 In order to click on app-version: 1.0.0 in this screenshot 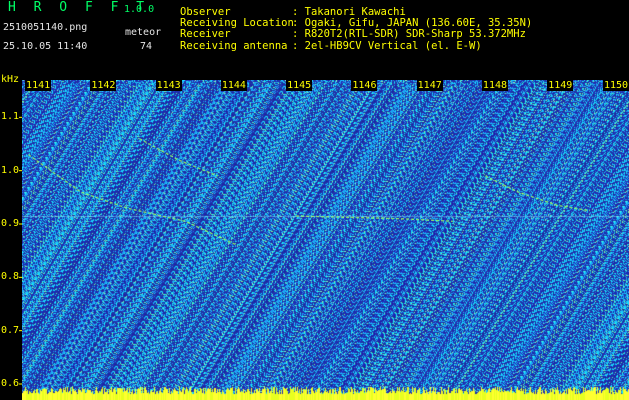, I will do `click(139, 9)`.